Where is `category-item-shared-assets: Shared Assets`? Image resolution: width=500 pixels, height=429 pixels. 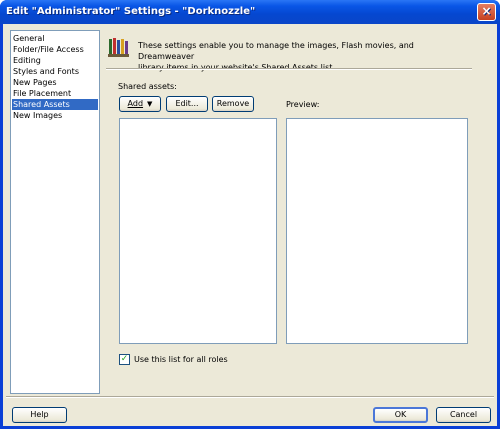 category-item-shared-assets: Shared Assets is located at coordinates (55, 104).